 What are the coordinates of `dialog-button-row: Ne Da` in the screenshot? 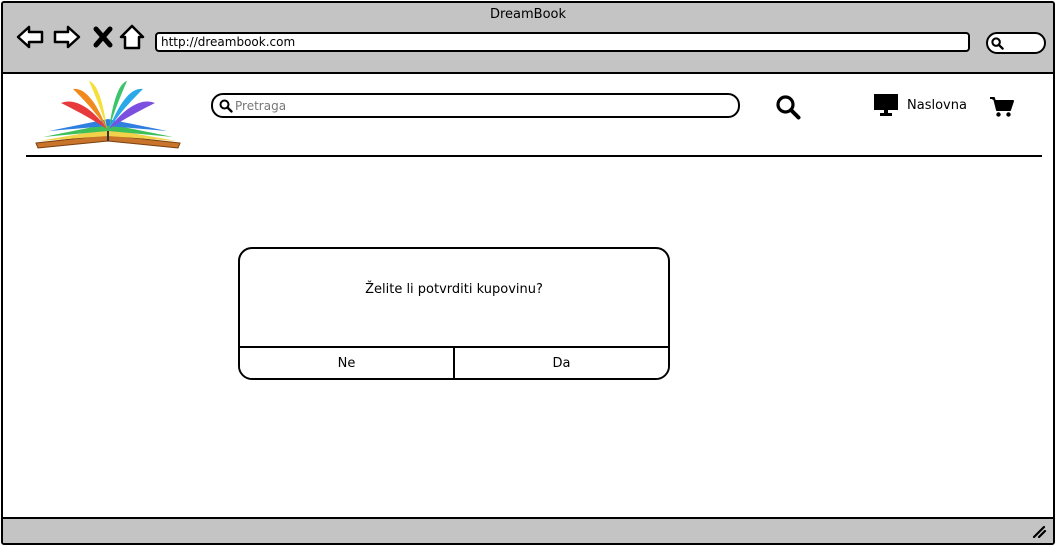 It's located at (454, 362).